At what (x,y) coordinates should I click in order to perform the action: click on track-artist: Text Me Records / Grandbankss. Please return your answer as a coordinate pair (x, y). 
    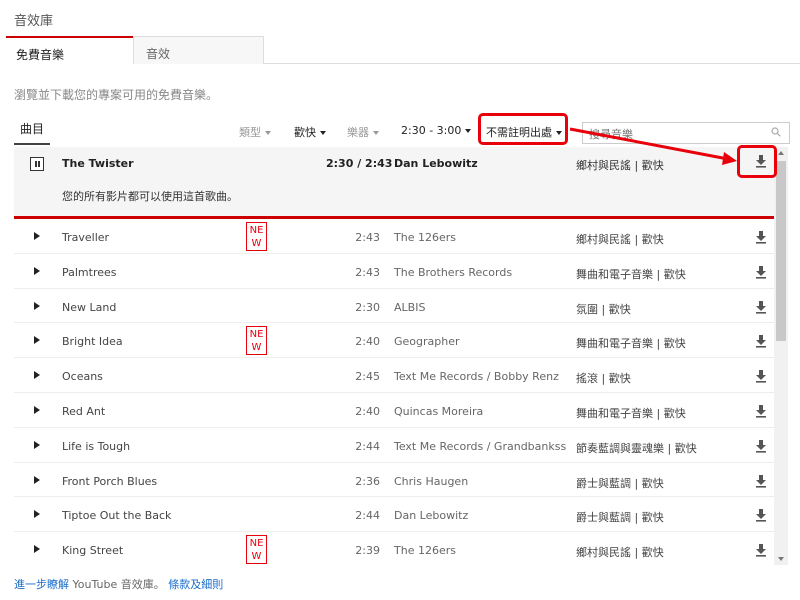
    Looking at the image, I should click on (480, 446).